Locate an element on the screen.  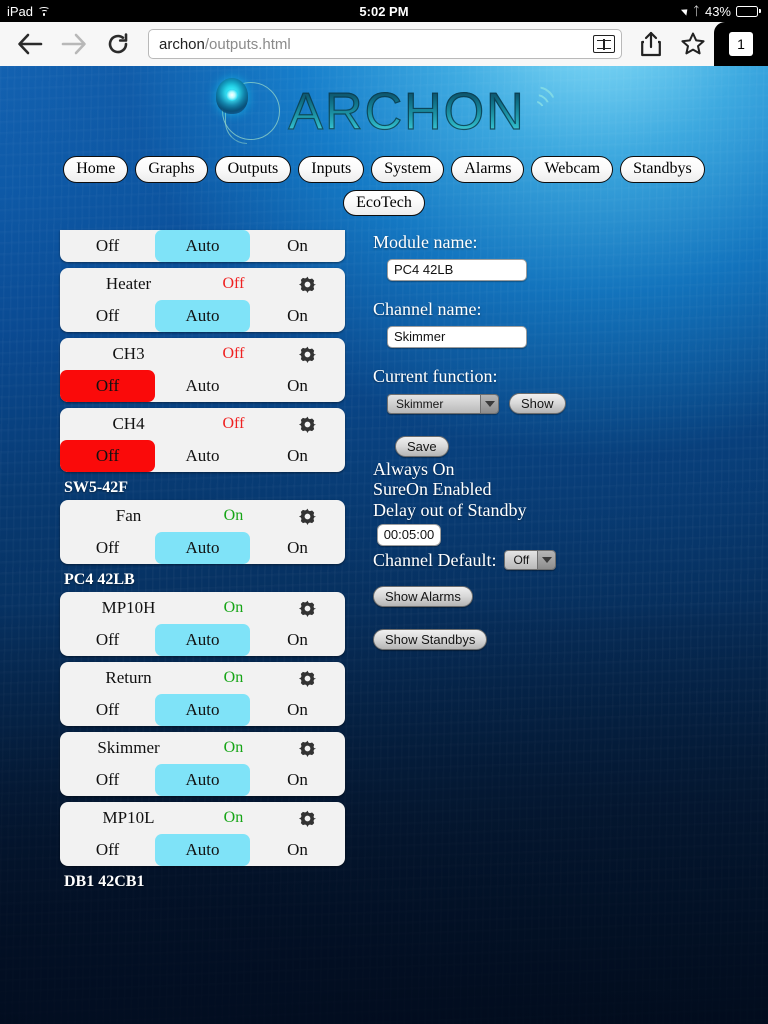
channel-header-row: CH3 Off is located at coordinates (202, 354).